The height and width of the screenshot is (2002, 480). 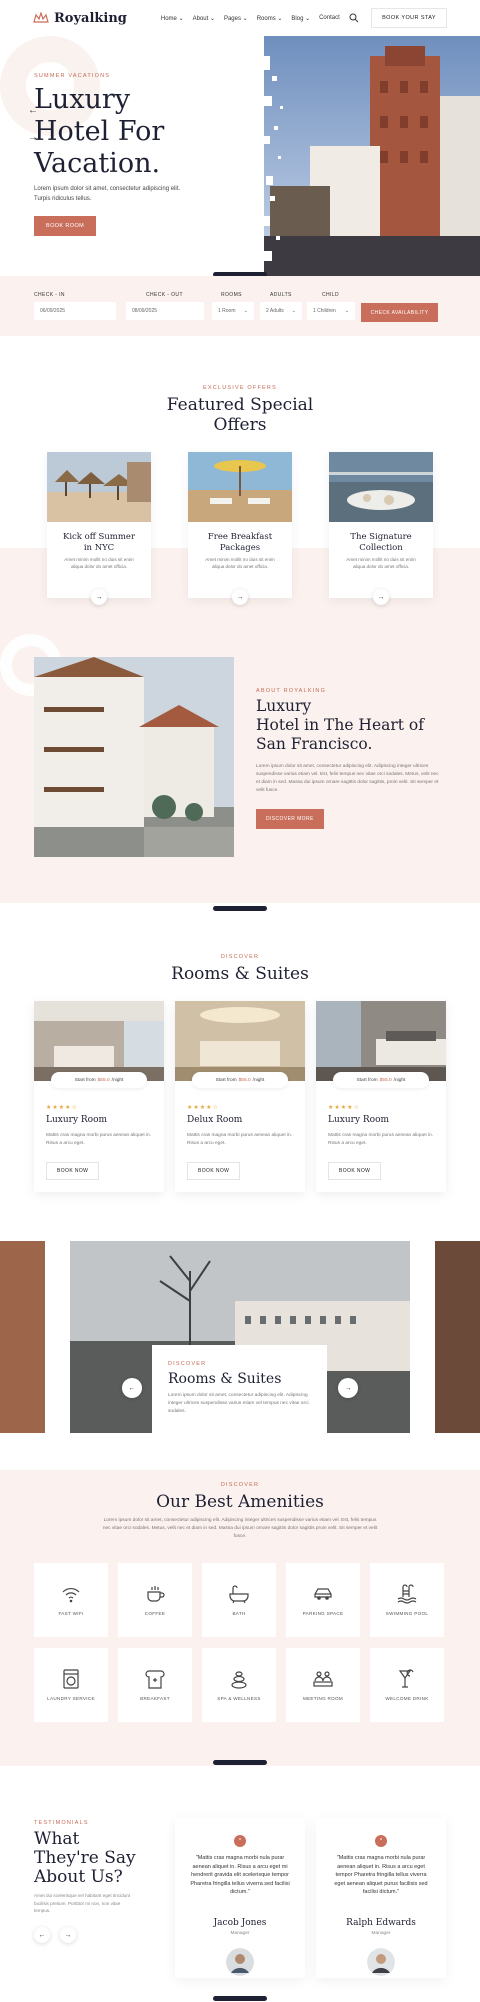 I want to click on amenity-card: BREAKFAST, so click(x=155, y=1685).